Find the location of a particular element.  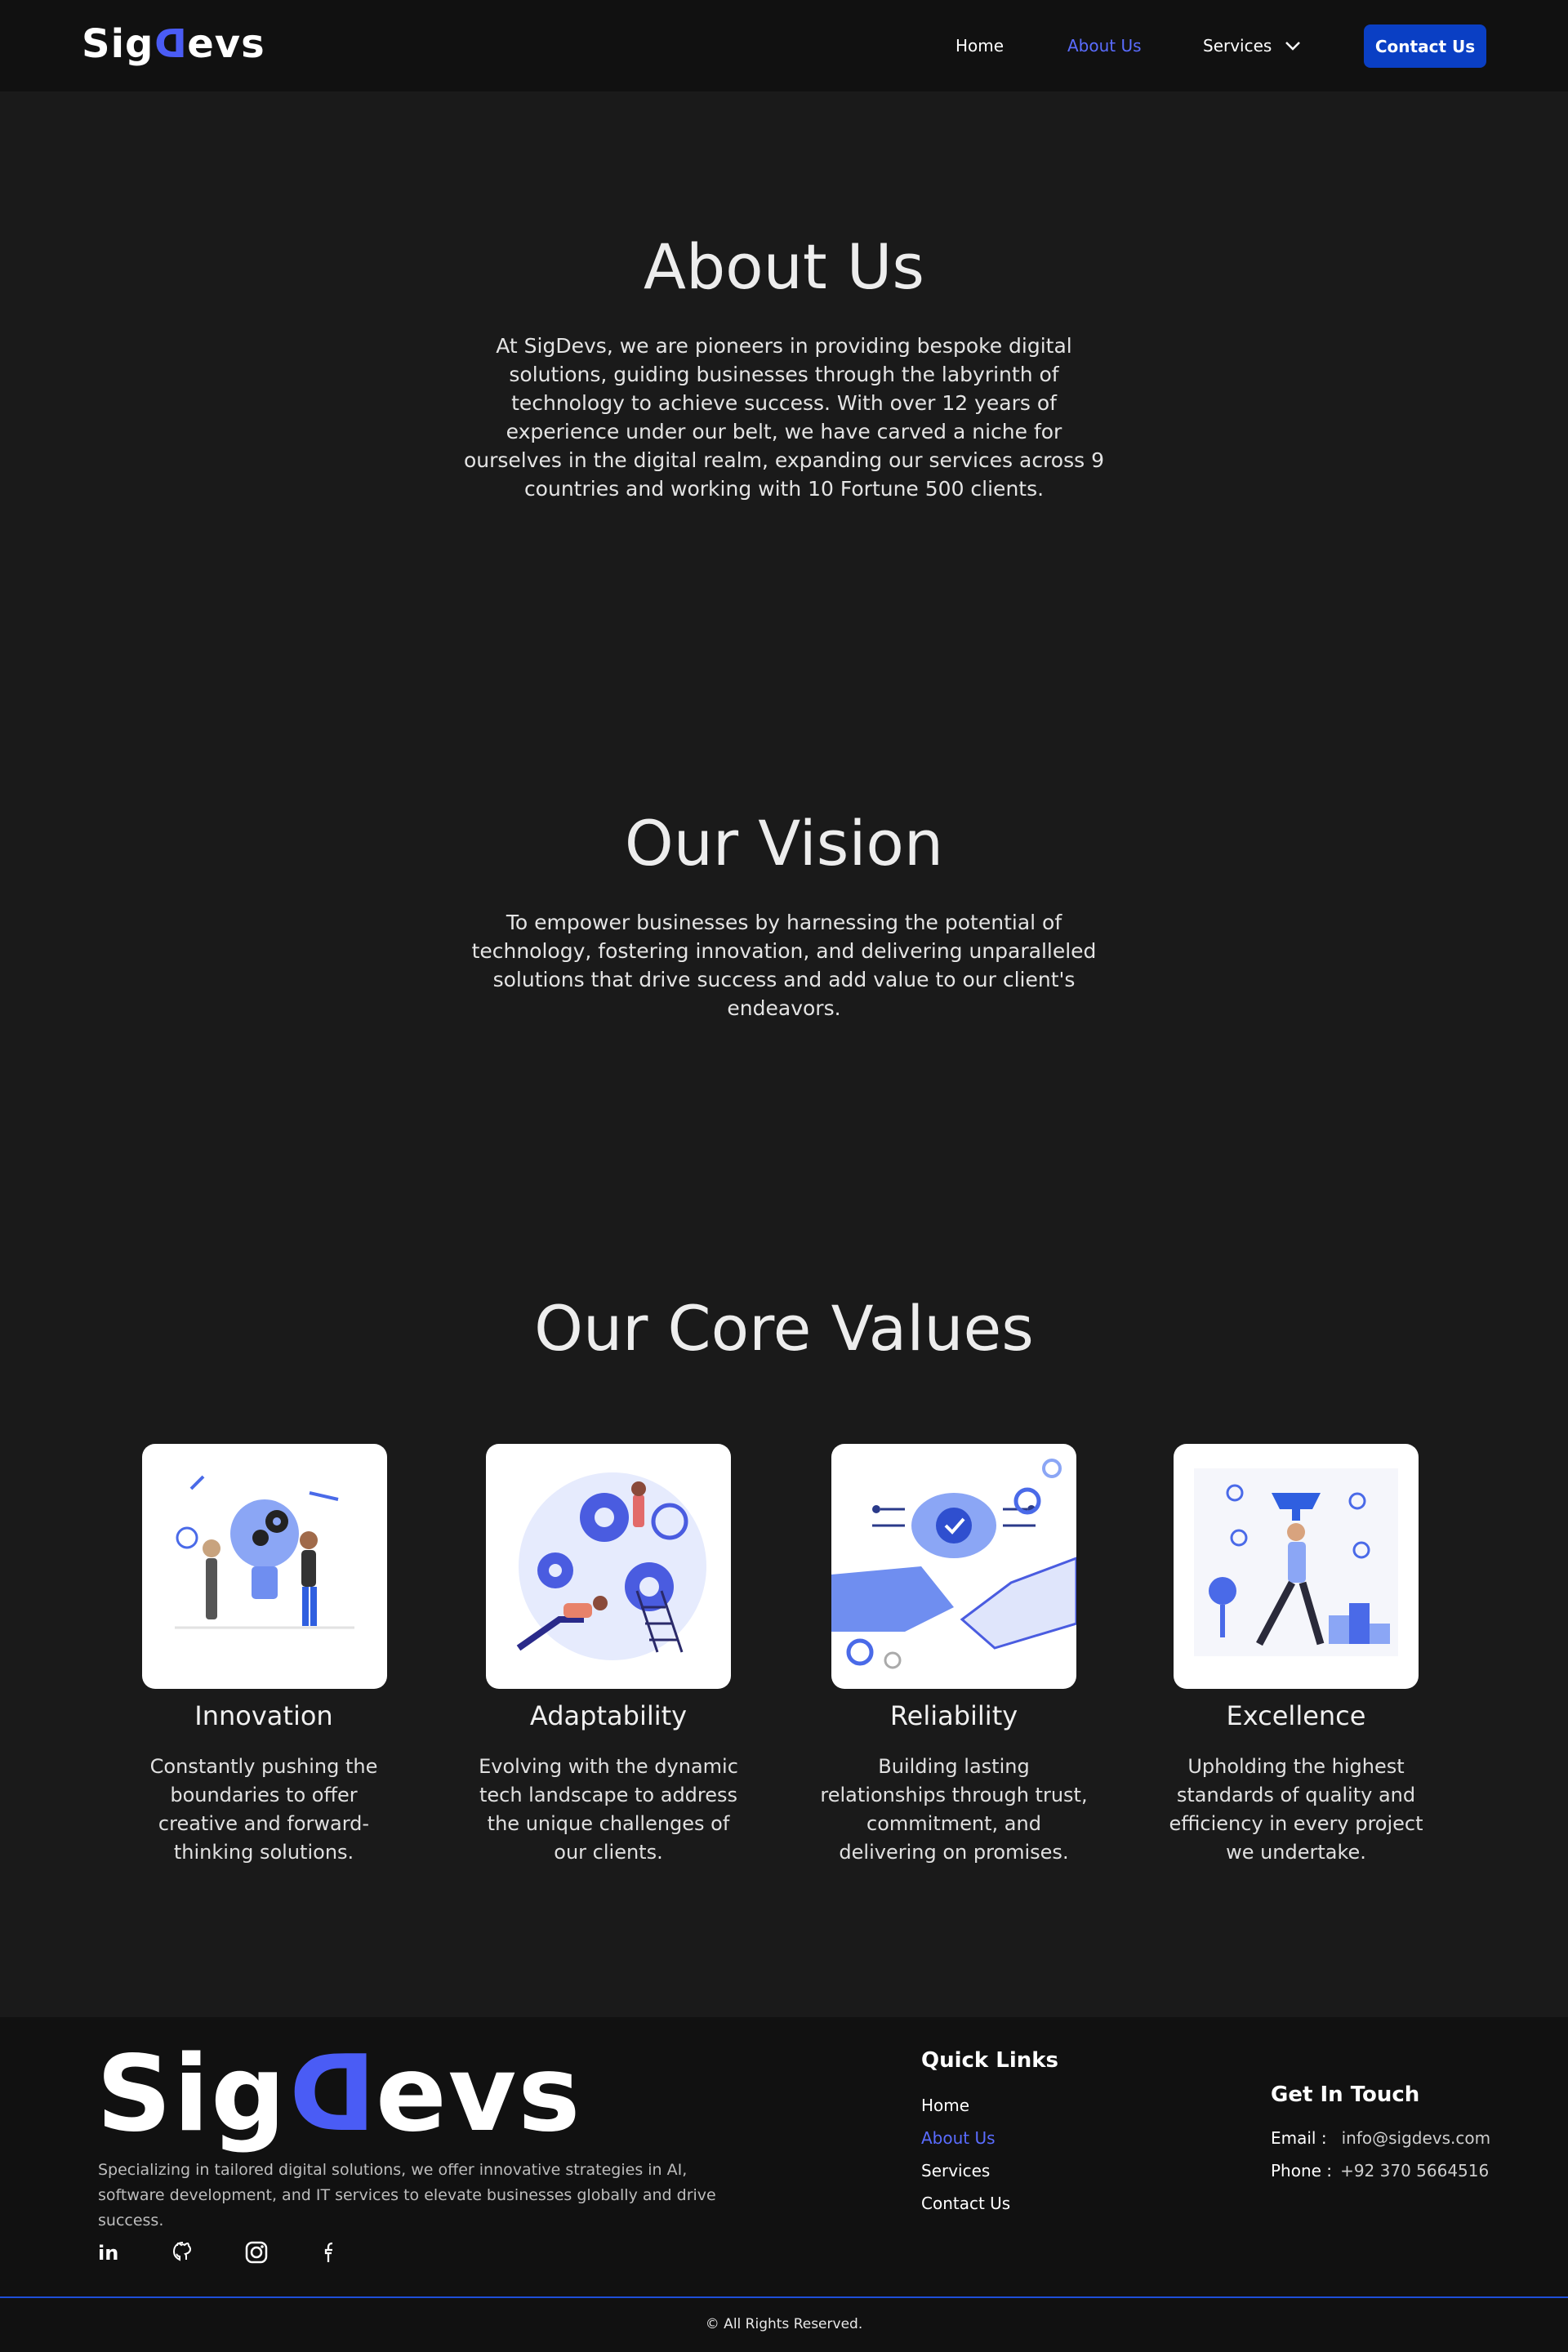

nav-home: Home is located at coordinates (980, 45).